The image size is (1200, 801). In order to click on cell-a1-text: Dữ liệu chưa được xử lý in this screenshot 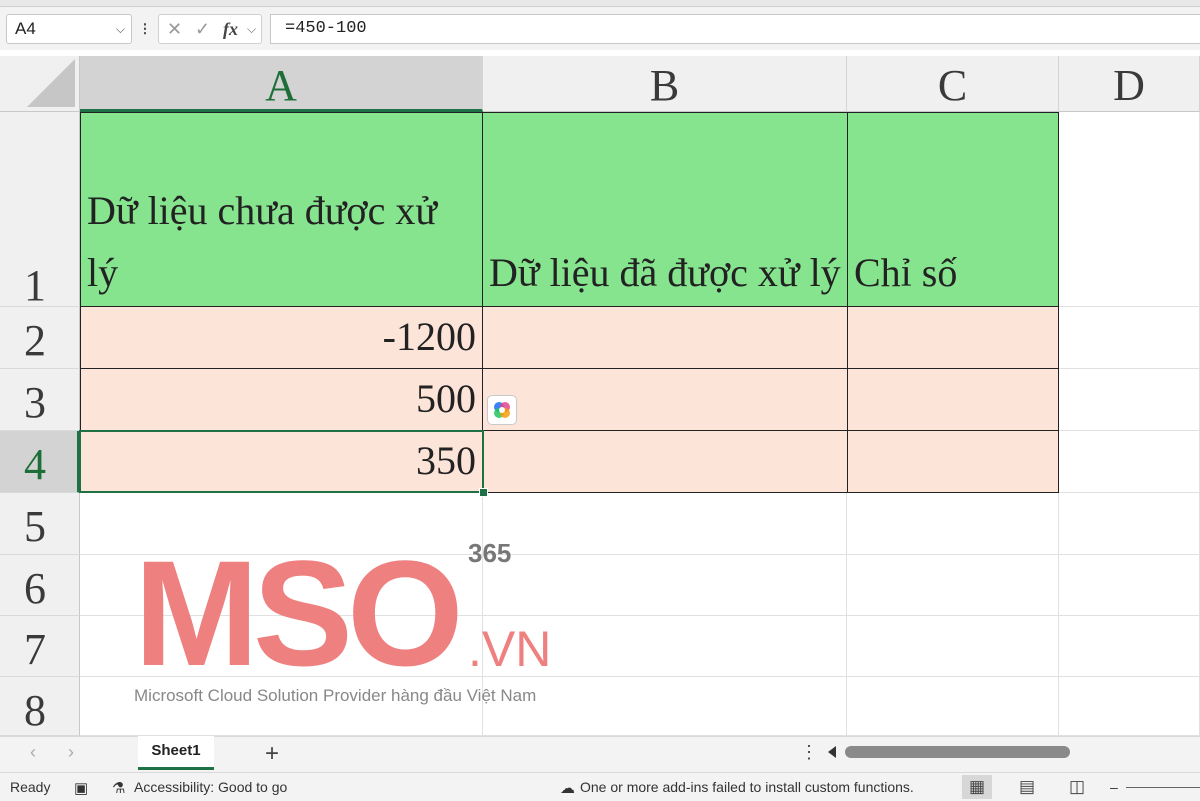, I will do `click(262, 241)`.